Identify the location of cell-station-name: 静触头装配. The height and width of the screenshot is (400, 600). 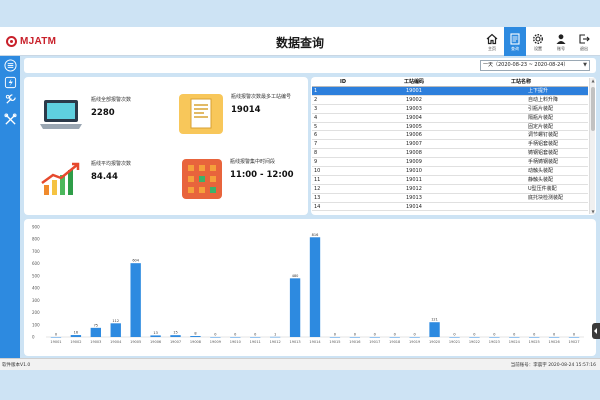
(541, 179).